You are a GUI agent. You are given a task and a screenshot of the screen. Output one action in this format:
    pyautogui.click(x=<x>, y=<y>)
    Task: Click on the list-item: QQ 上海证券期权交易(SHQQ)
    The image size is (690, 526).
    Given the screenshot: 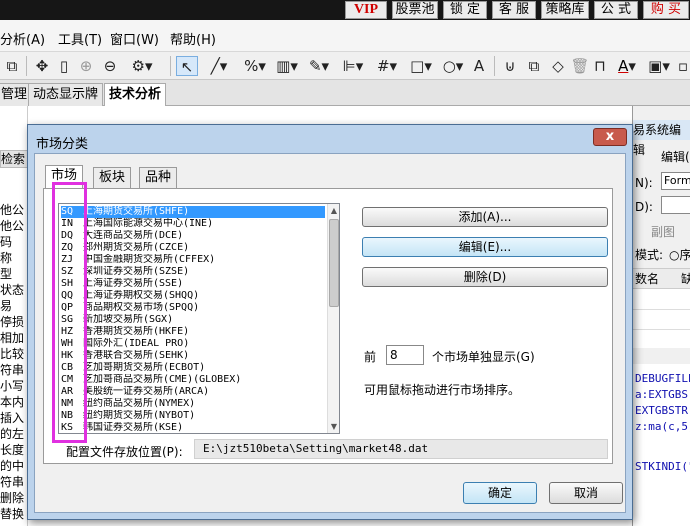 What is the action you would take?
    pyautogui.click(x=193, y=296)
    